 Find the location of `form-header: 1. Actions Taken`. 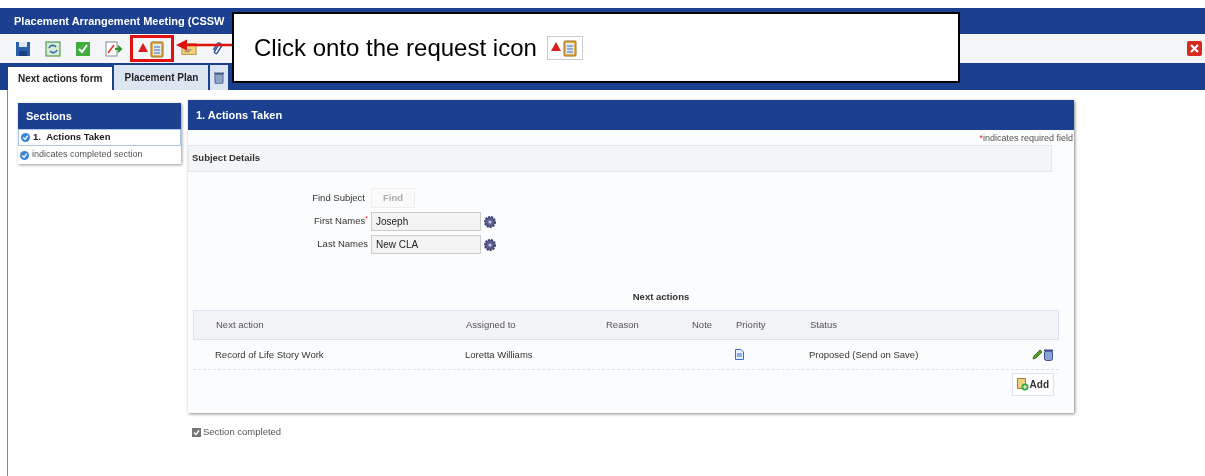

form-header: 1. Actions Taken is located at coordinates (631, 115).